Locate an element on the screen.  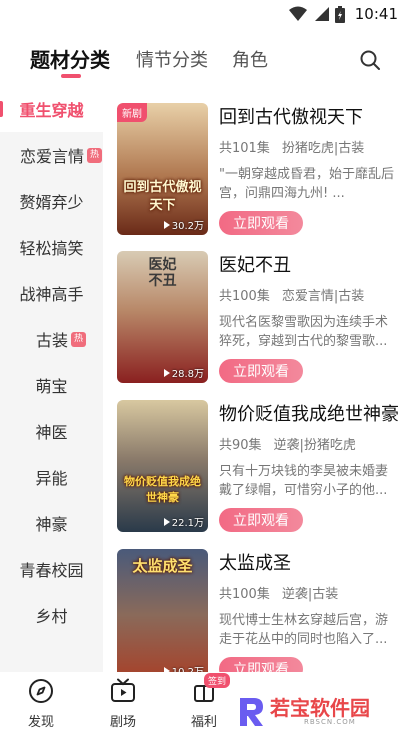
sidebar-item-costume: 古装 热 is located at coordinates (51, 339).